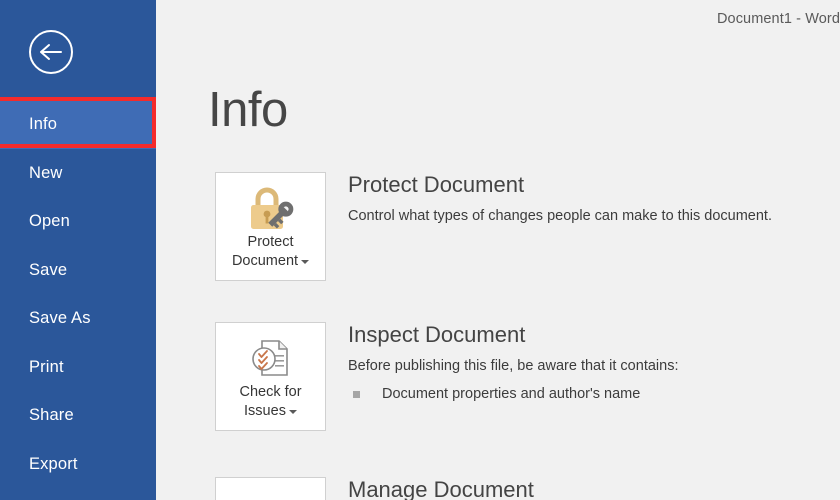  What do you see at coordinates (78, 124) in the screenshot?
I see `sidebar-item-info: Info` at bounding box center [78, 124].